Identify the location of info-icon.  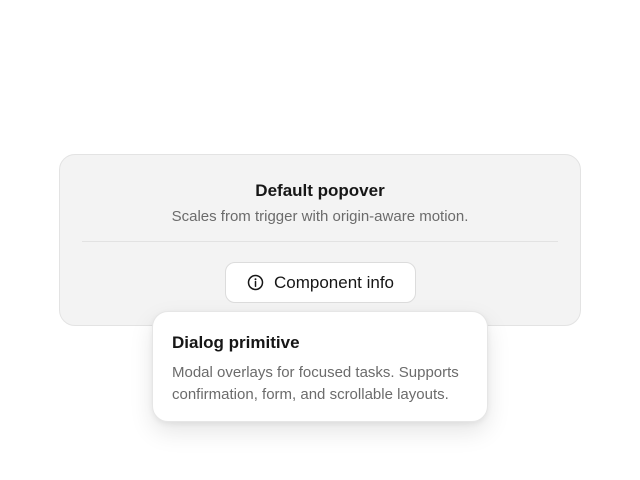
(255, 282).